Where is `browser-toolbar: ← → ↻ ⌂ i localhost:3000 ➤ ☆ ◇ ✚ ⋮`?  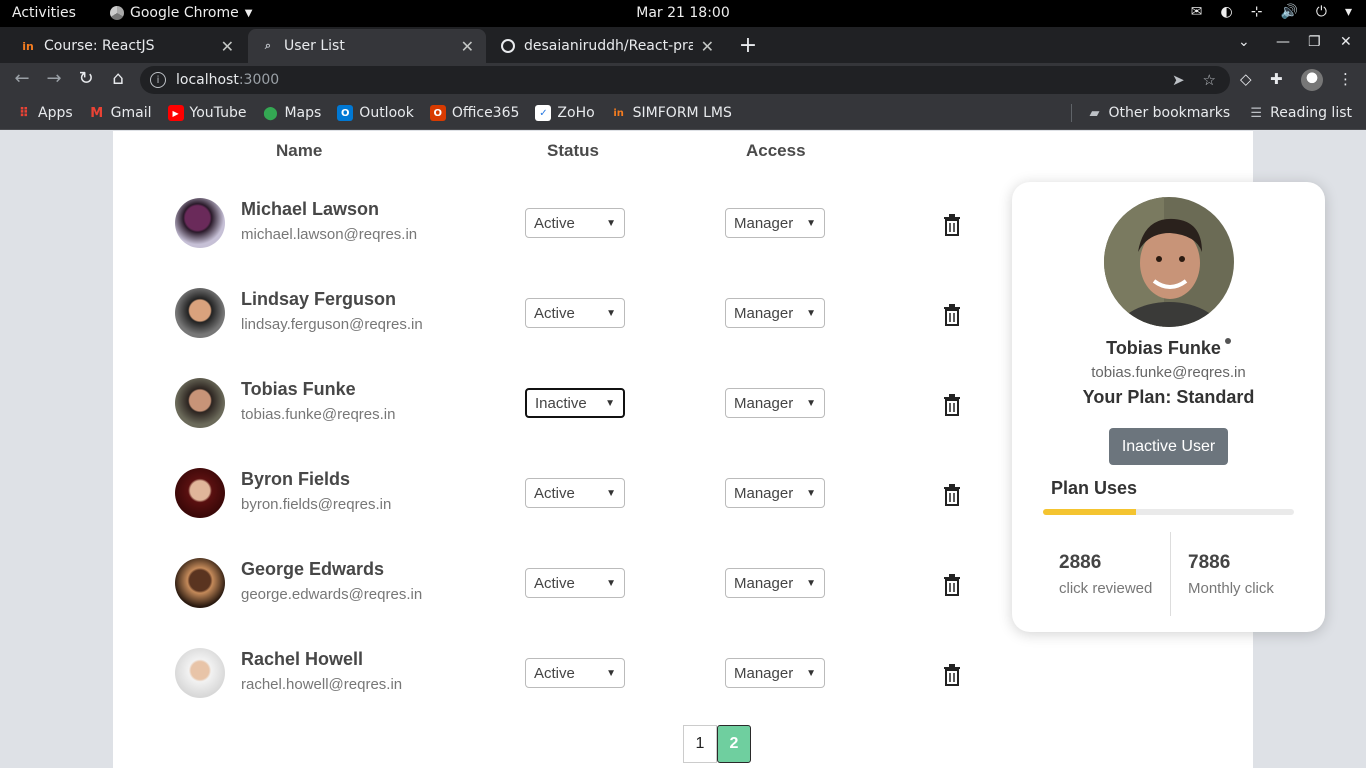 browser-toolbar: ← → ↻ ⌂ i localhost:3000 ➤ ☆ ◇ ✚ ⋮ is located at coordinates (683, 80).